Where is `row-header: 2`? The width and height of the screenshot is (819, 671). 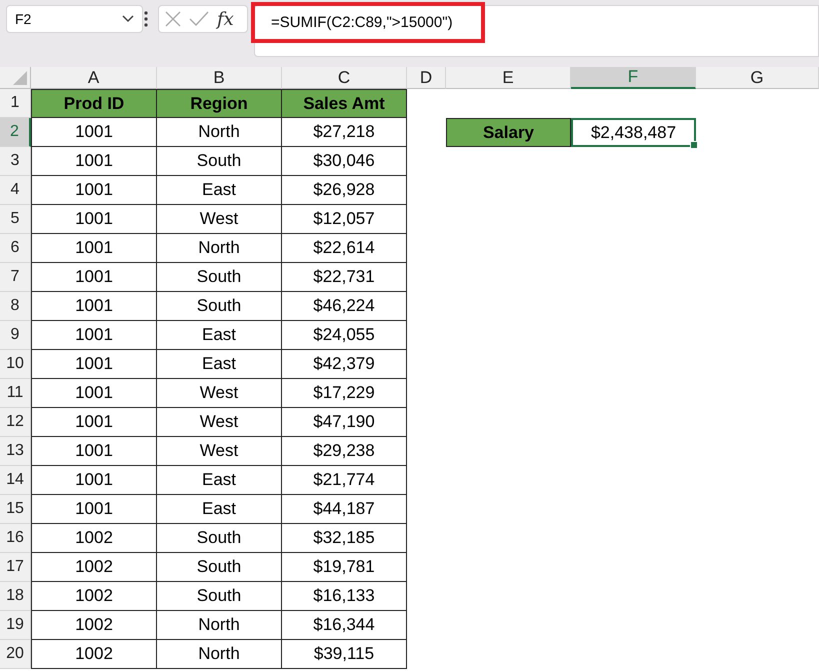 row-header: 2 is located at coordinates (15, 132).